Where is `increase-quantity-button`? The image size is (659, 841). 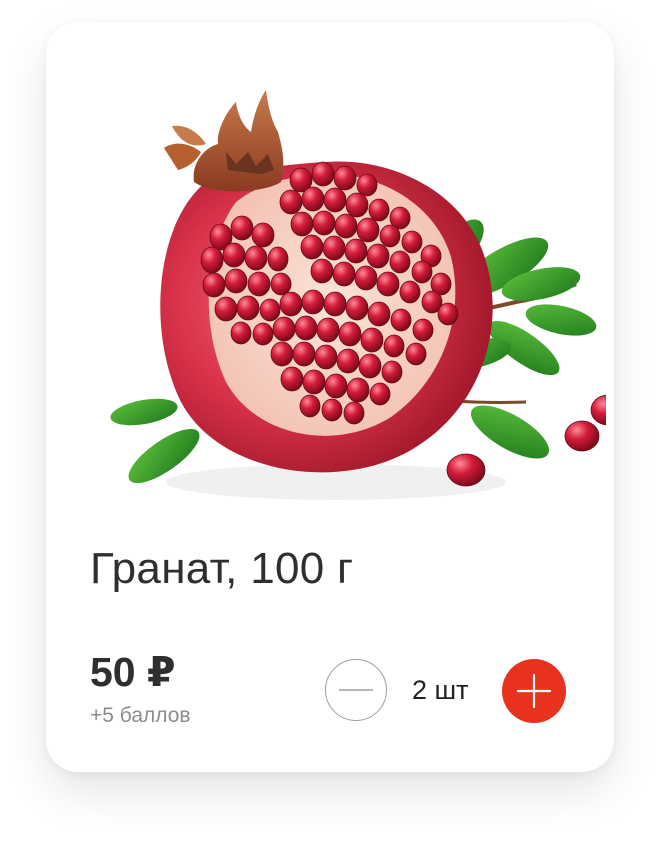
increase-quantity-button is located at coordinates (534, 691).